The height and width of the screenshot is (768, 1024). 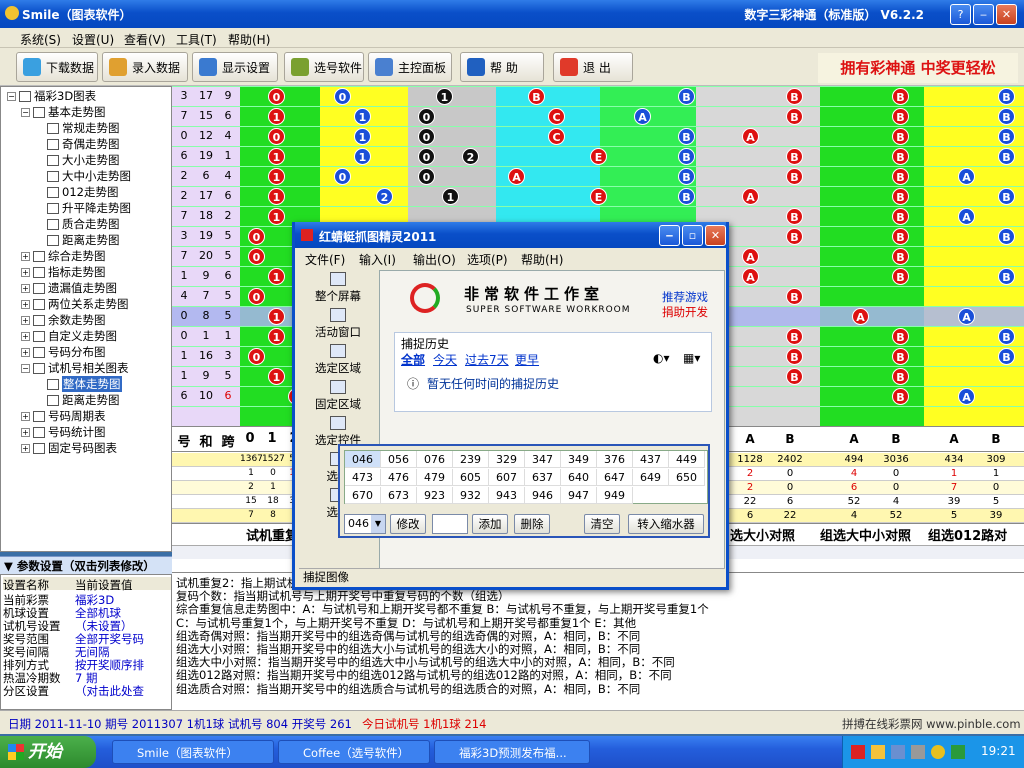 What do you see at coordinates (651, 477) in the screenshot?
I see `number-cell: 649` at bounding box center [651, 477].